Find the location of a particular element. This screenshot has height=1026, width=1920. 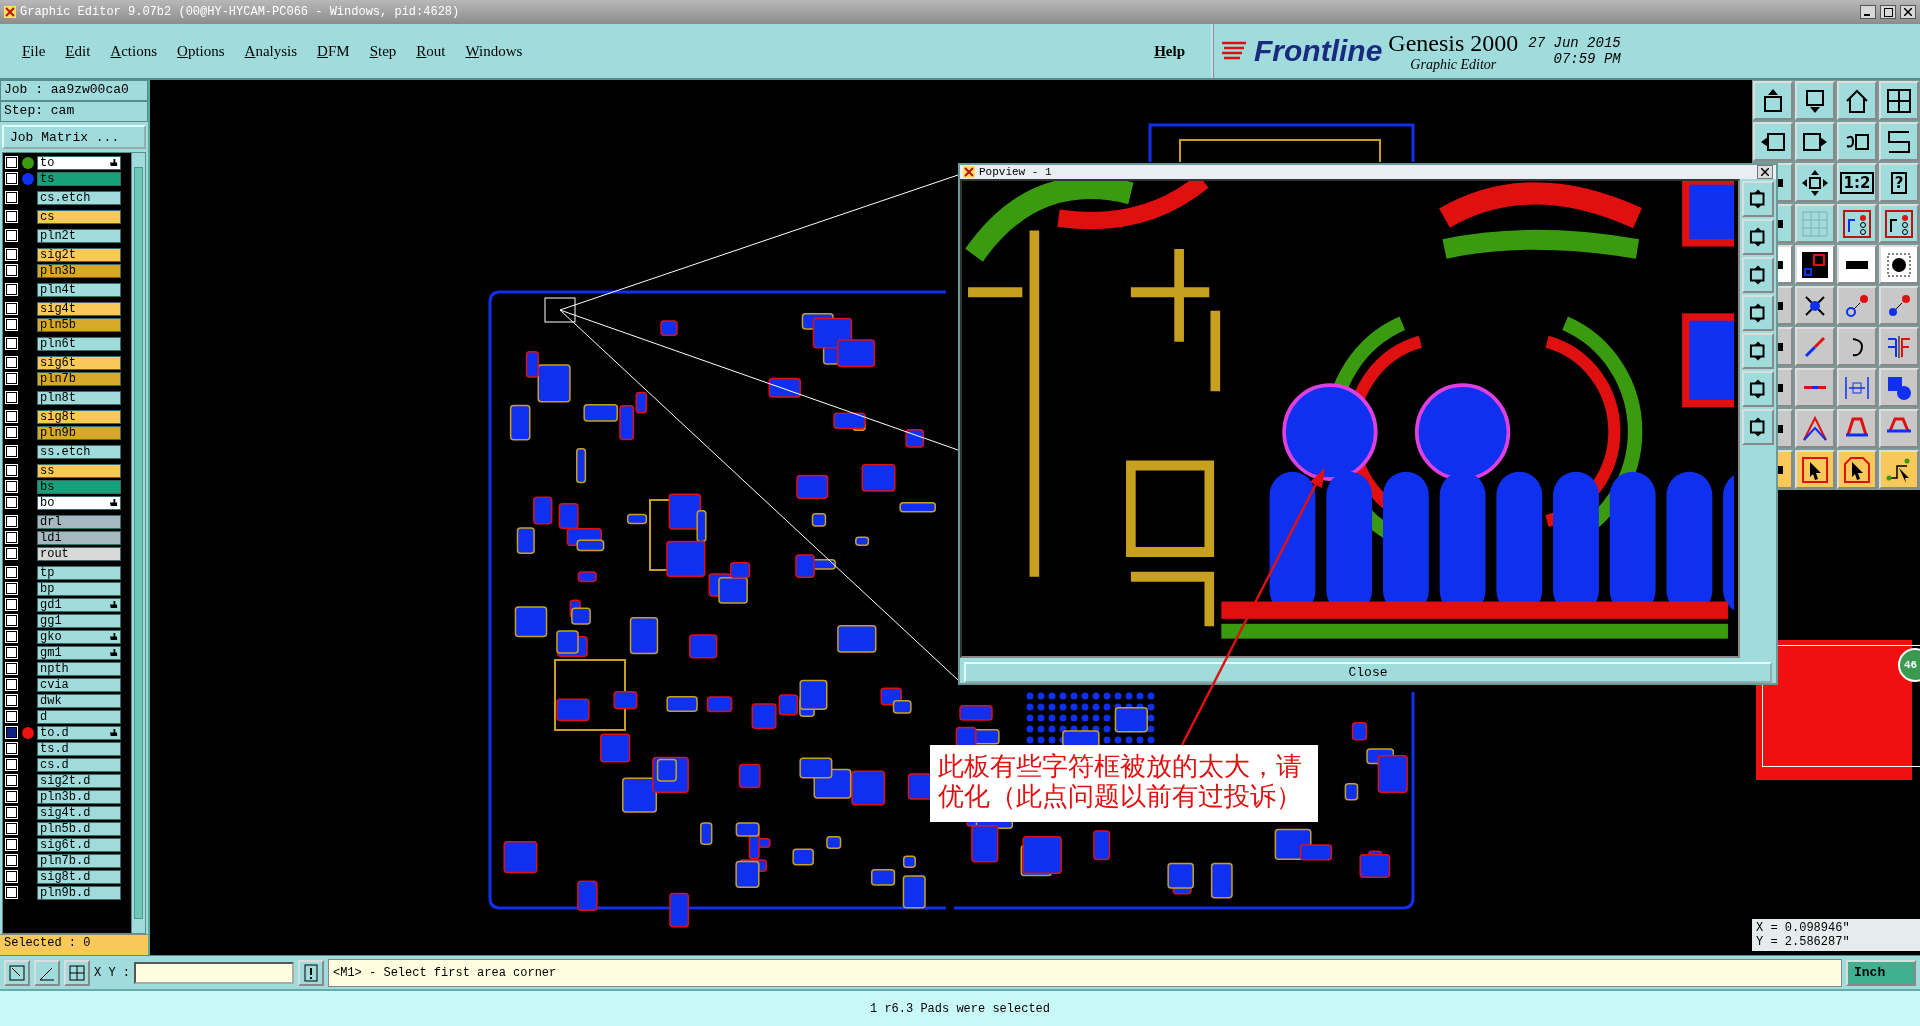

close-button: Close is located at coordinates (1368, 672).